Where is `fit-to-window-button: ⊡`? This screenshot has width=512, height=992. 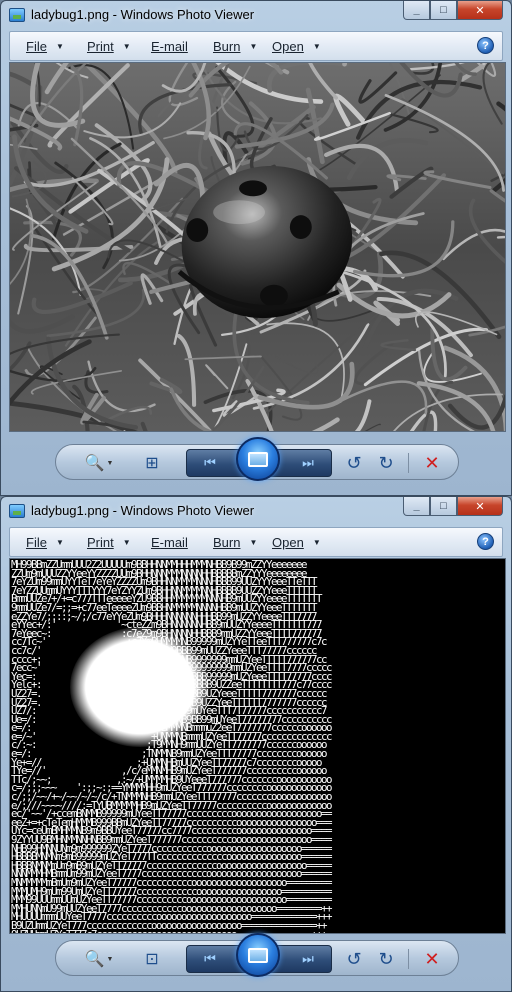 fit-to-window-button: ⊡ is located at coordinates (152, 959).